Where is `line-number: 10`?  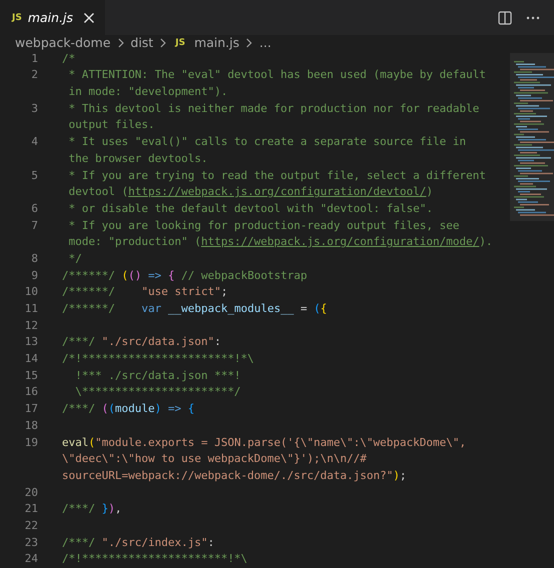 line-number: 10 is located at coordinates (31, 292).